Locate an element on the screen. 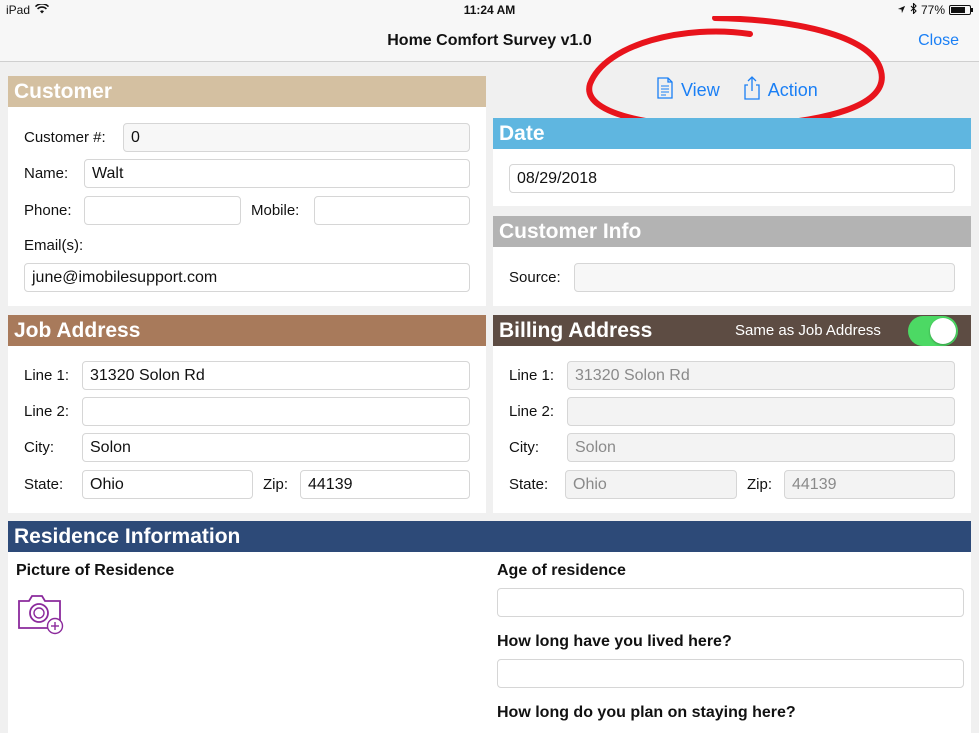  billing-state-label: State: is located at coordinates (529, 484).